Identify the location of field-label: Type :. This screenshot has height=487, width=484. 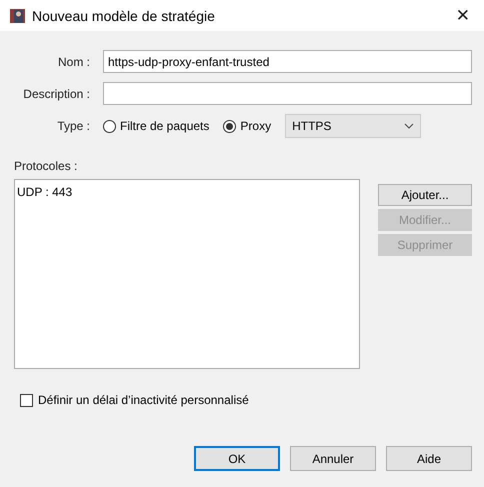
(73, 126).